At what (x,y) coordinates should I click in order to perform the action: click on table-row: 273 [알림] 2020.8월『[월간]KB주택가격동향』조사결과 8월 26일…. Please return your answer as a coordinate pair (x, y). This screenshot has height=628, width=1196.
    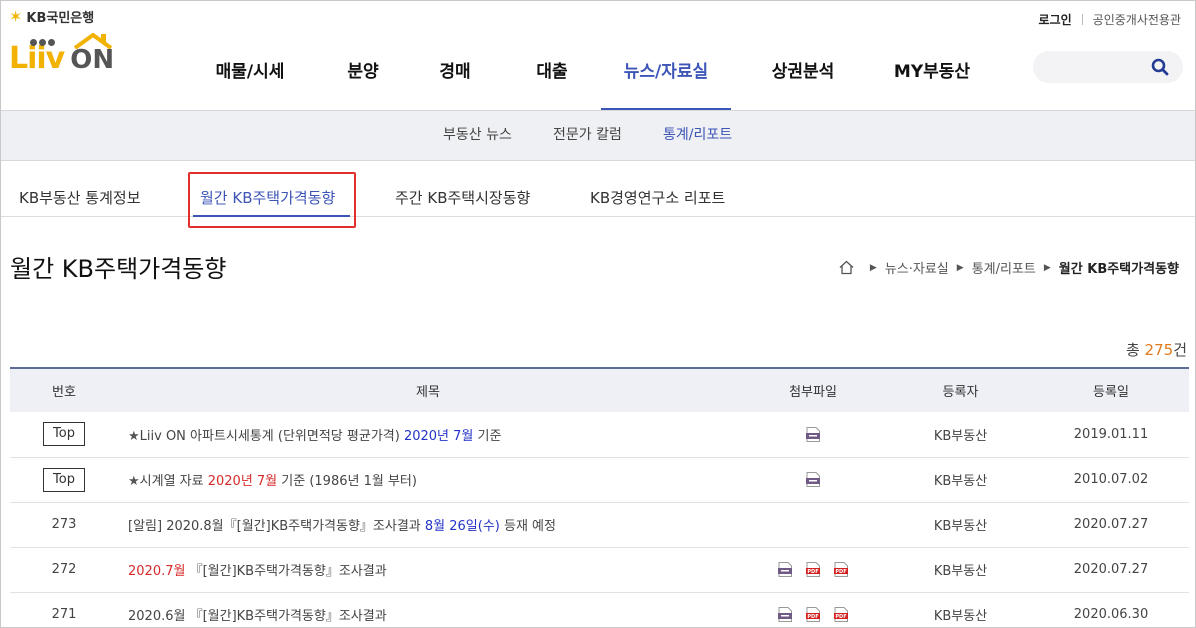
    Looking at the image, I should click on (599, 525).